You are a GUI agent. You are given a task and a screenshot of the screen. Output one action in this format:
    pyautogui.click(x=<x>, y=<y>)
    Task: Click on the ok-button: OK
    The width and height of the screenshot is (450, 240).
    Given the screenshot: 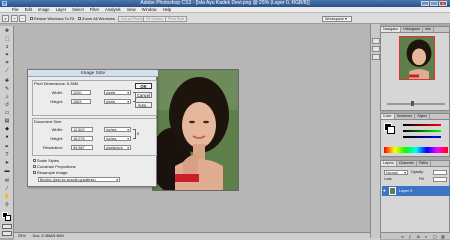 What is the action you would take?
    pyautogui.click(x=143, y=86)
    